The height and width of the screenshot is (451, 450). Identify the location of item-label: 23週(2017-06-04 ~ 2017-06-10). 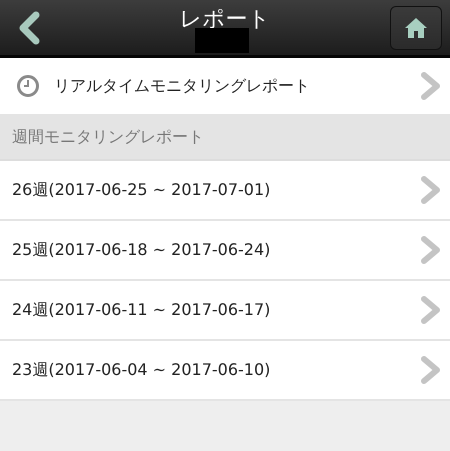
(141, 370).